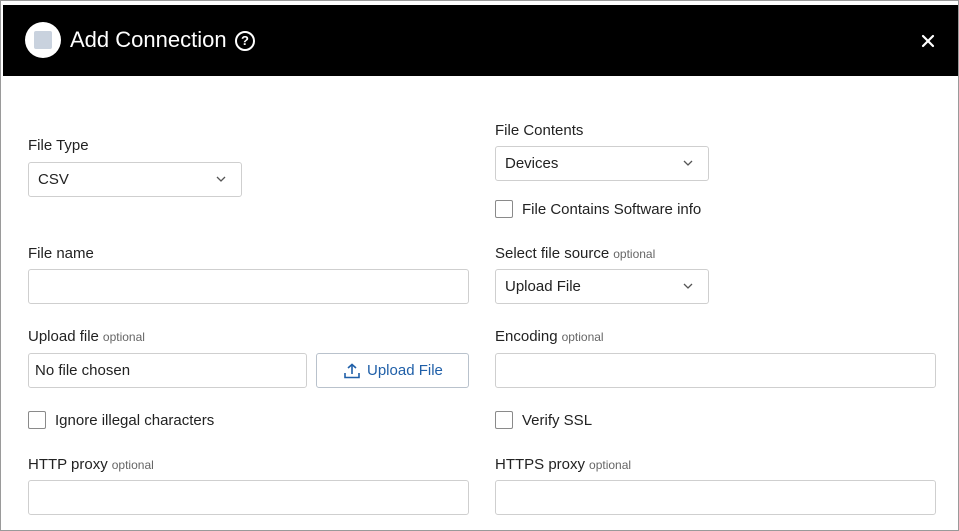 This screenshot has height=531, width=959. What do you see at coordinates (715, 497) in the screenshot?
I see `https-proxy-input` at bounding box center [715, 497].